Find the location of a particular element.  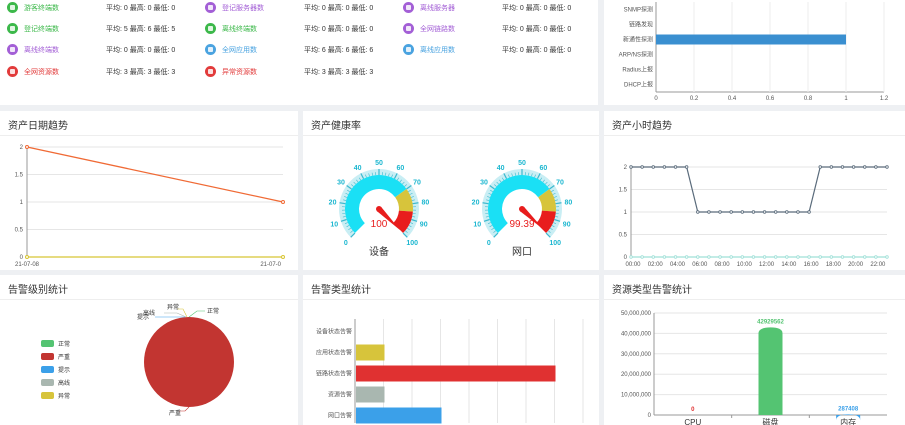

stat-item: 全网应用数 is located at coordinates (231, 49).